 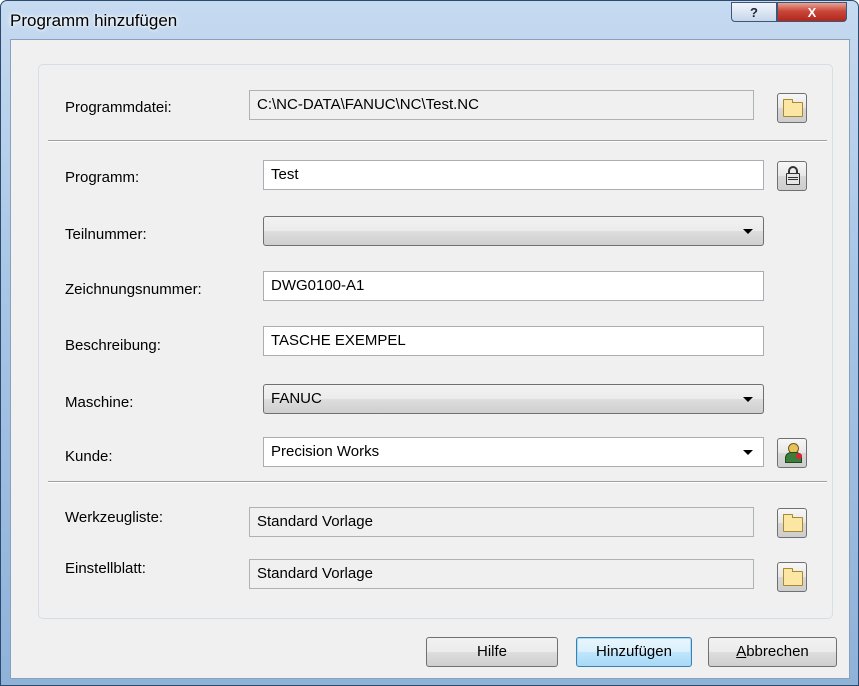 What do you see at coordinates (741, 651) in the screenshot?
I see `cancel-mnemonic: A` at bounding box center [741, 651].